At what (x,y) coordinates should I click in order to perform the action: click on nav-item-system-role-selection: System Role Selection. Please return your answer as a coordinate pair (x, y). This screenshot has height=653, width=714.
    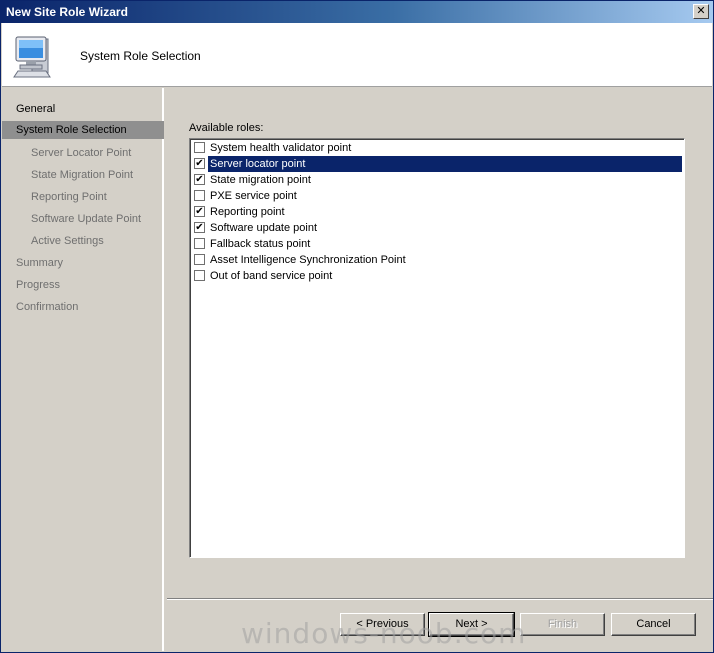
    Looking at the image, I should click on (83, 130).